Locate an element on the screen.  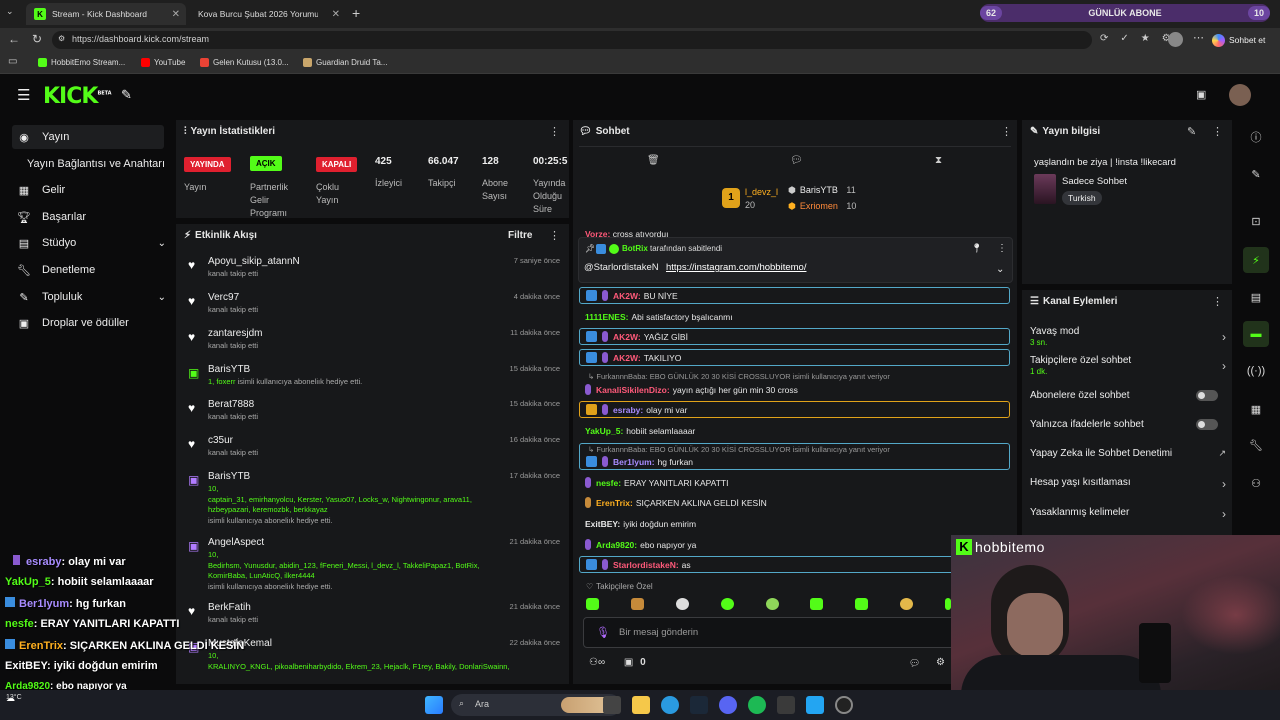
vscode-icon is located at coordinates (815, 705).